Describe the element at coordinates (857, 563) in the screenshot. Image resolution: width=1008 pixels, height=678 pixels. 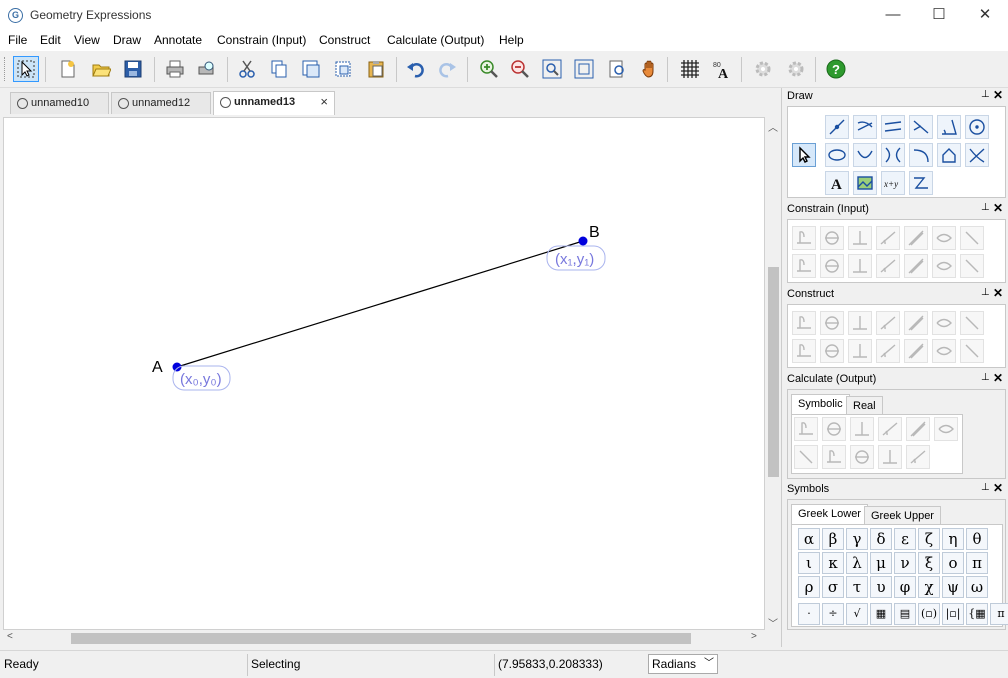
I see `symbol-button: λ` at that location.